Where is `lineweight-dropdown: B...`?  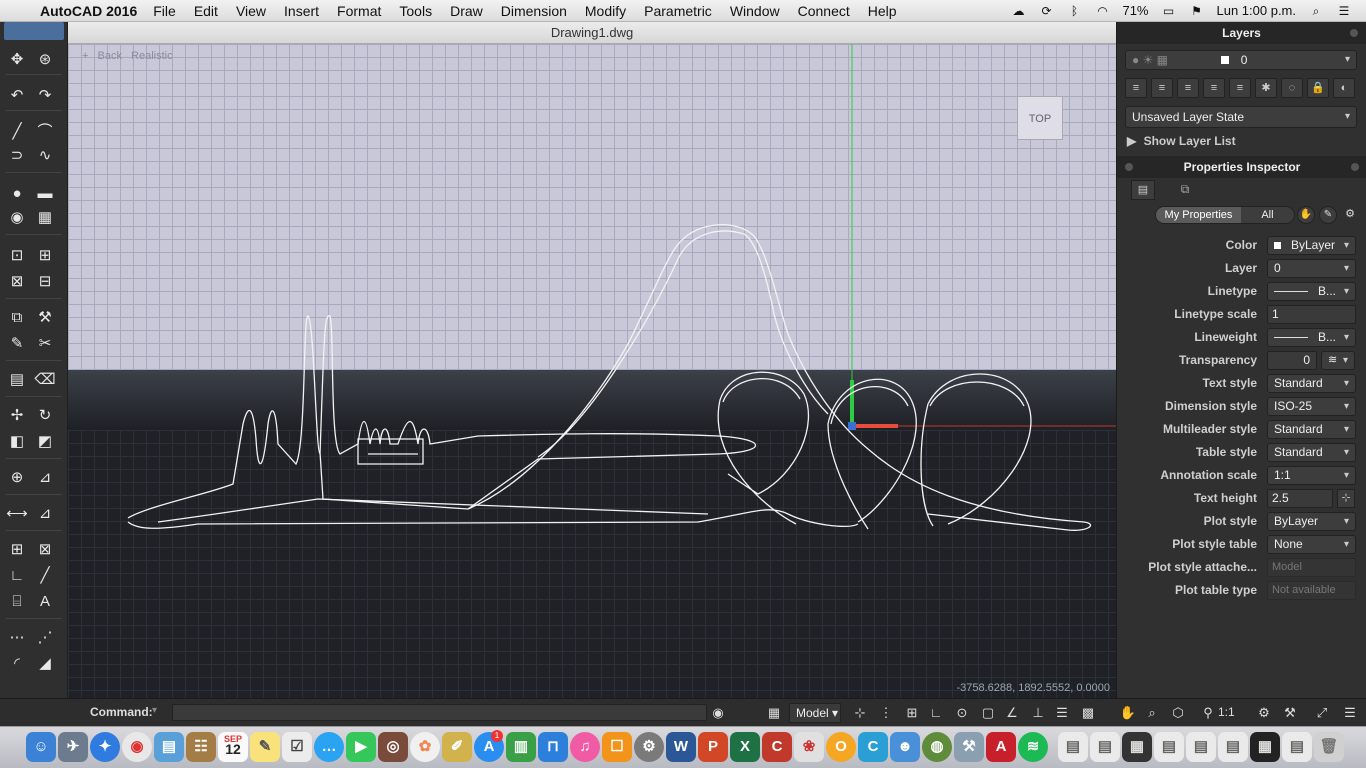 lineweight-dropdown: B... is located at coordinates (1311, 337).